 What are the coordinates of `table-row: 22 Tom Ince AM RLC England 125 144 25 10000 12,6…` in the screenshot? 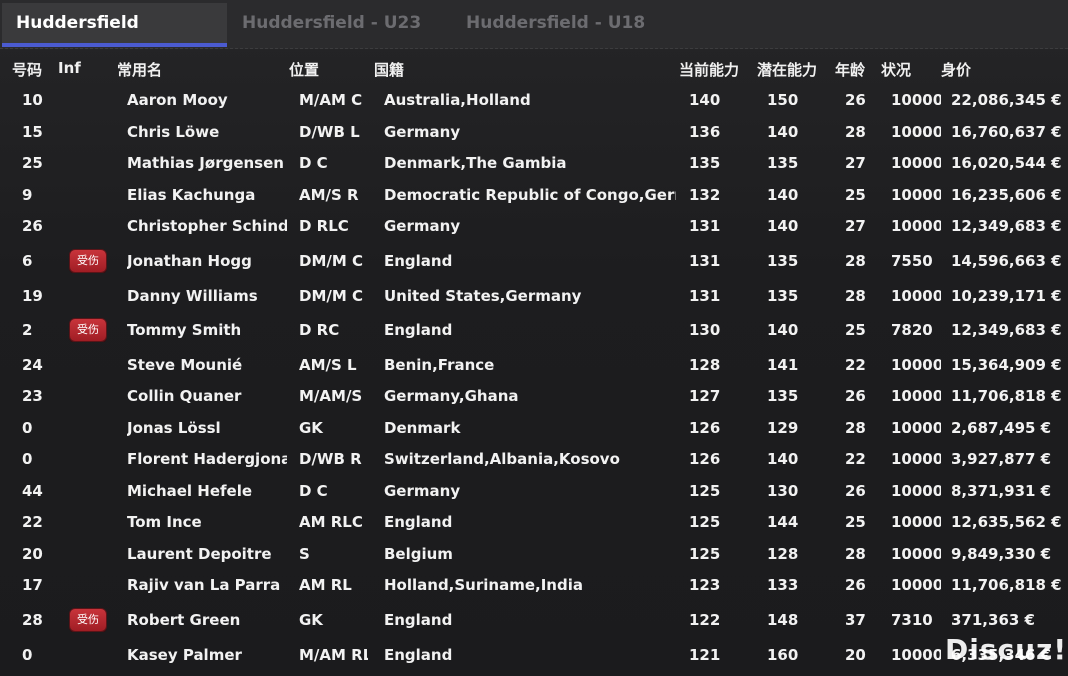 It's located at (534, 522).